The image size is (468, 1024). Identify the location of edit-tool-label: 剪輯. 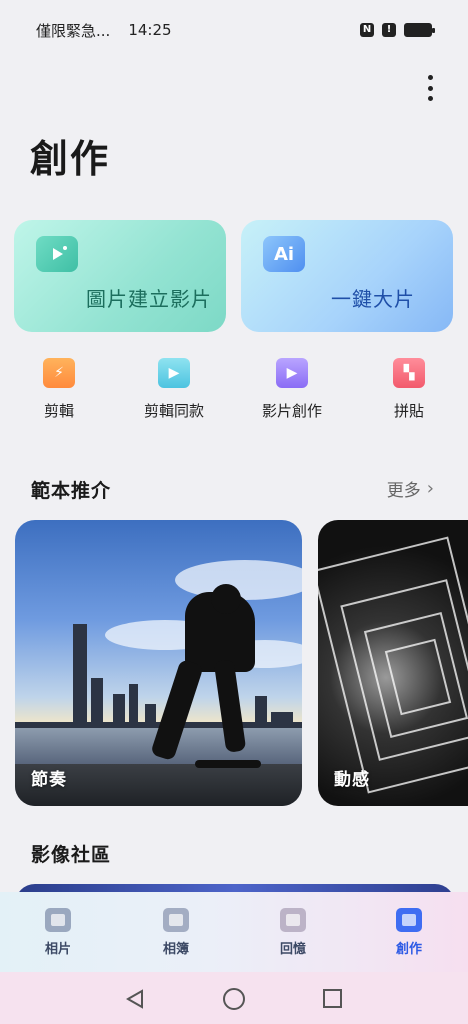
(58, 411).